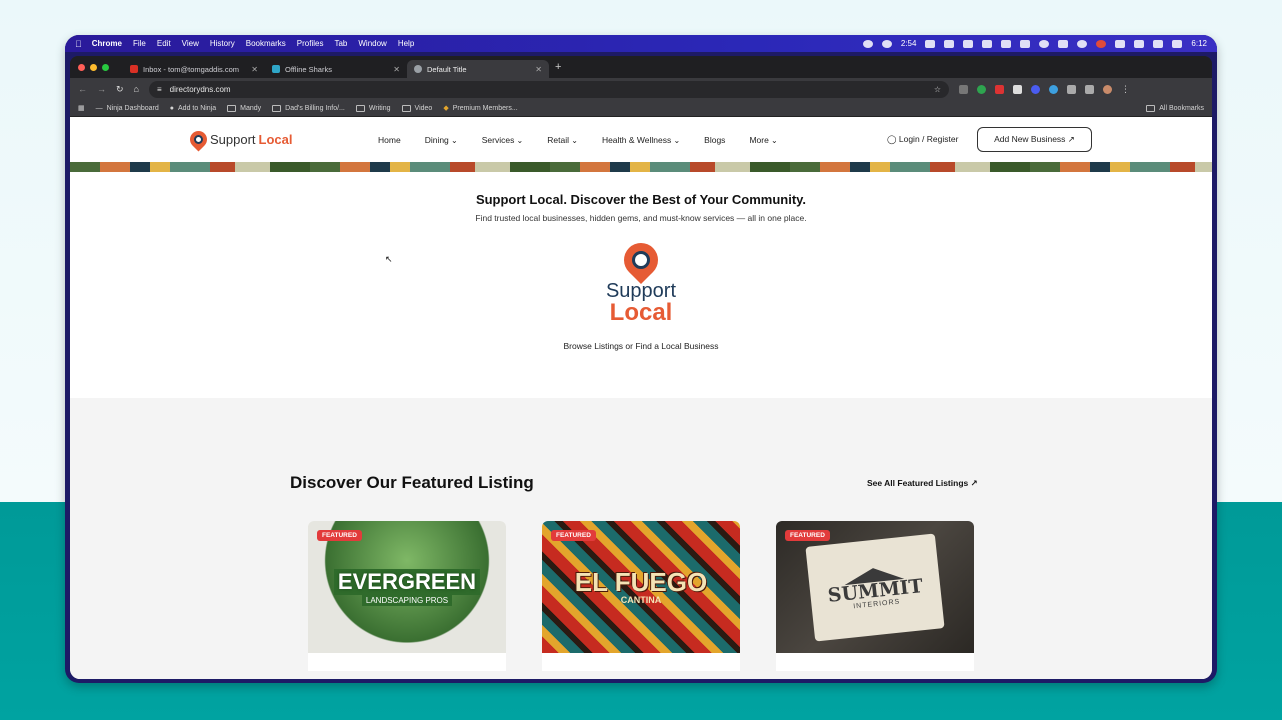 Image resolution: width=1282 pixels, height=720 pixels. What do you see at coordinates (407, 587) in the screenshot?
I see `listing-image: FEATURED EVERGREEN LANDSCAPING PROS` at bounding box center [407, 587].